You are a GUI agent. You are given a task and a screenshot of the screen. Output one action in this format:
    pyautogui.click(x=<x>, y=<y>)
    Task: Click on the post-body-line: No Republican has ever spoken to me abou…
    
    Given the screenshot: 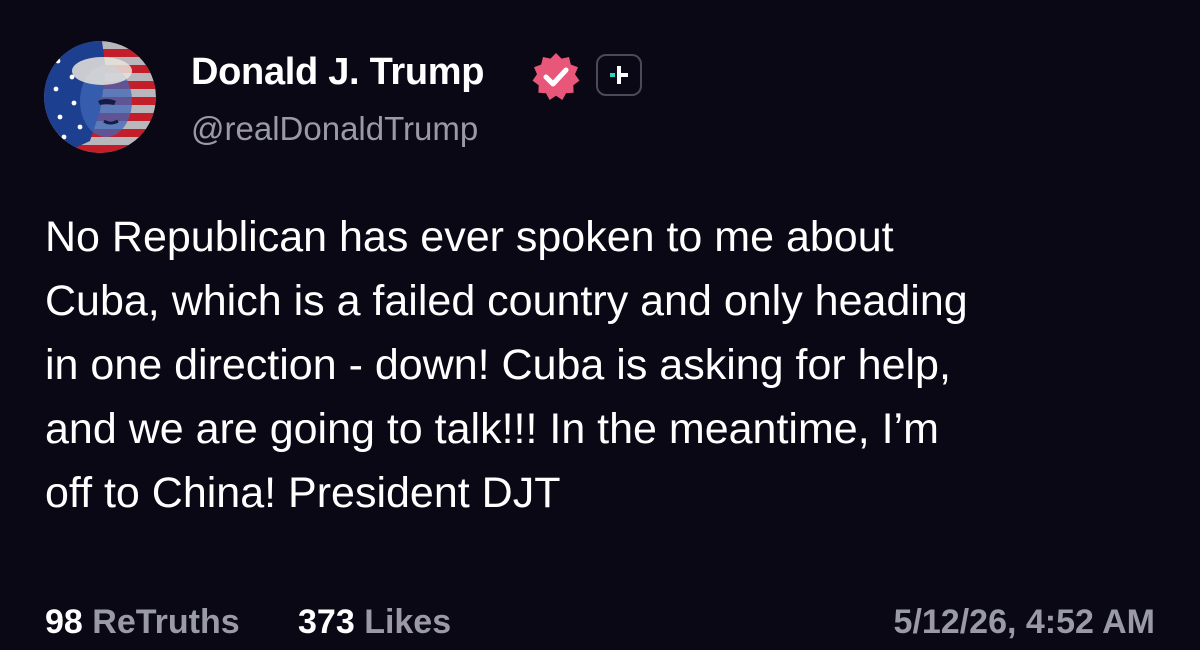 What is the action you would take?
    pyautogui.click(x=469, y=237)
    